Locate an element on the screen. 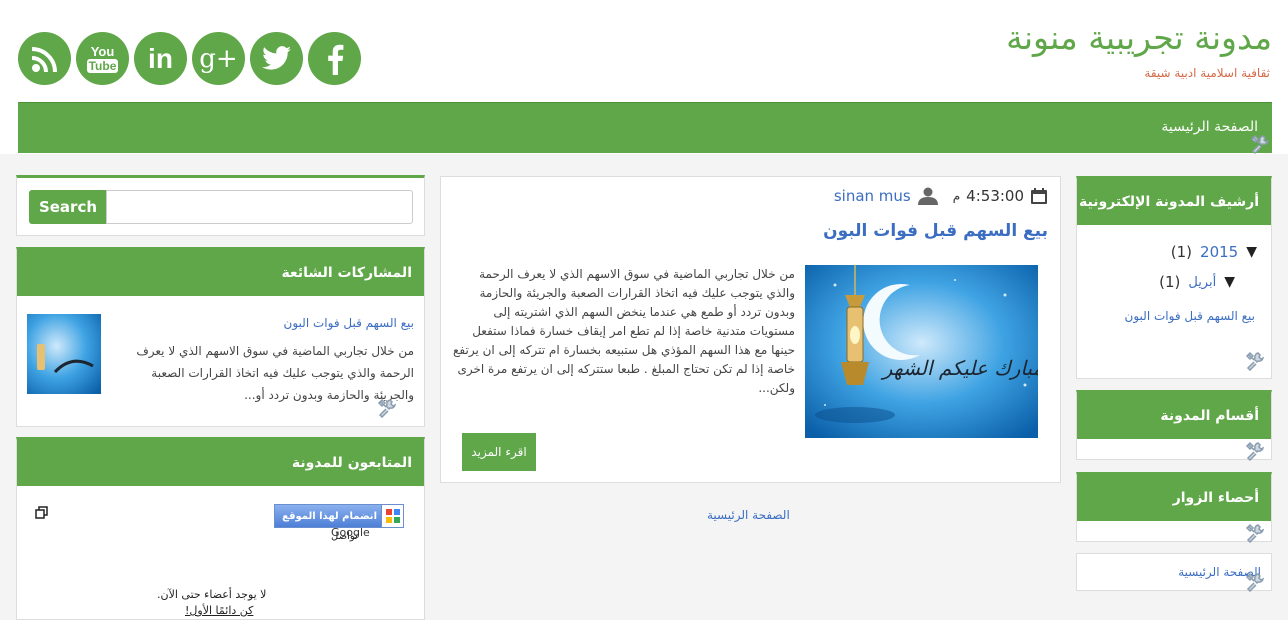 This screenshot has width=1288, height=620. gplus-text: g+ is located at coordinates (218, 58).